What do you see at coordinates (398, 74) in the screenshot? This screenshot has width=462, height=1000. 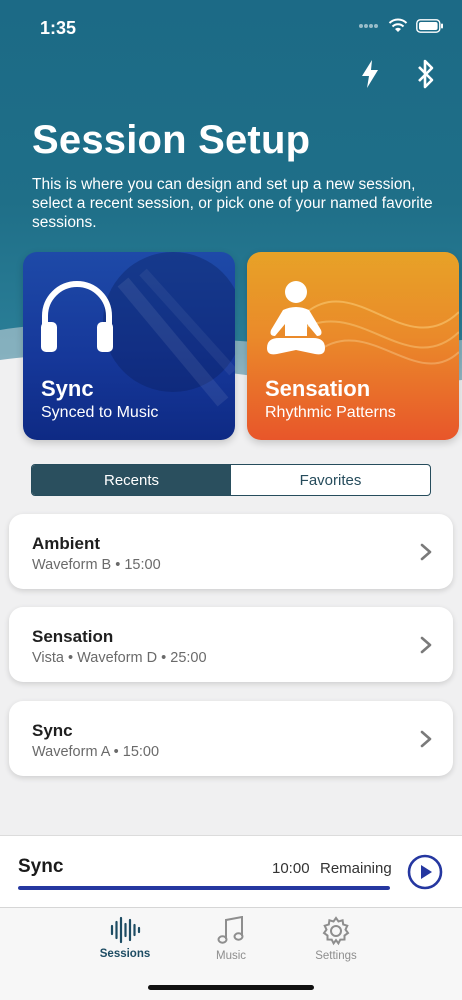 I see `header-actions` at bounding box center [398, 74].